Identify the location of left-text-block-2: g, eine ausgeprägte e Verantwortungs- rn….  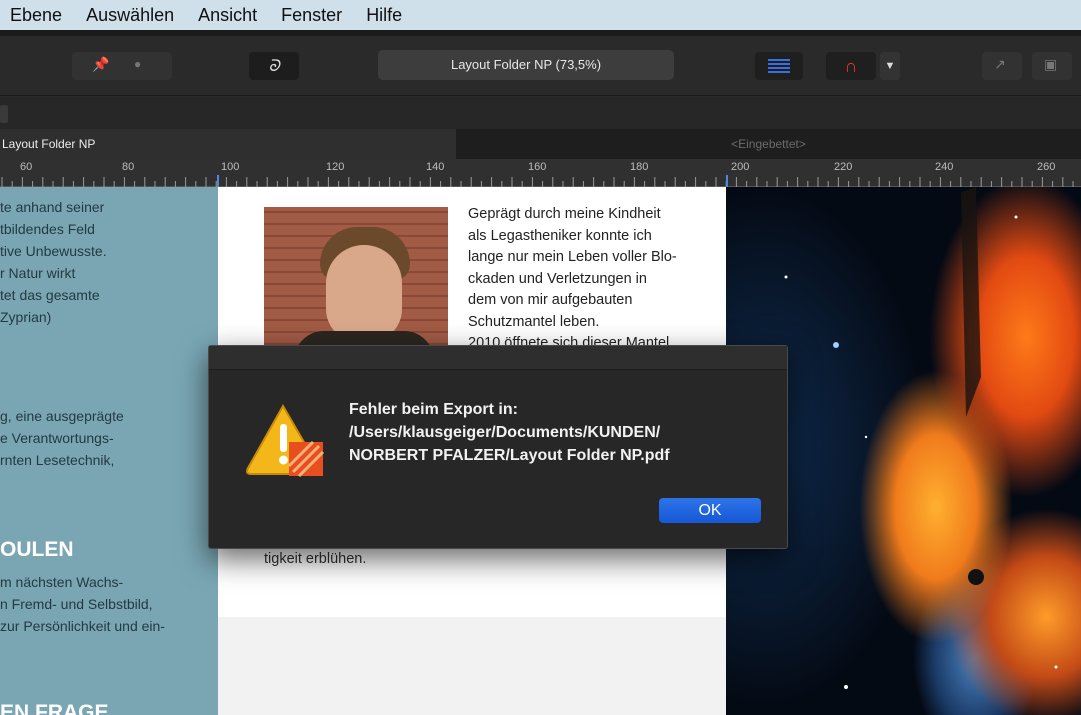
(62, 438).